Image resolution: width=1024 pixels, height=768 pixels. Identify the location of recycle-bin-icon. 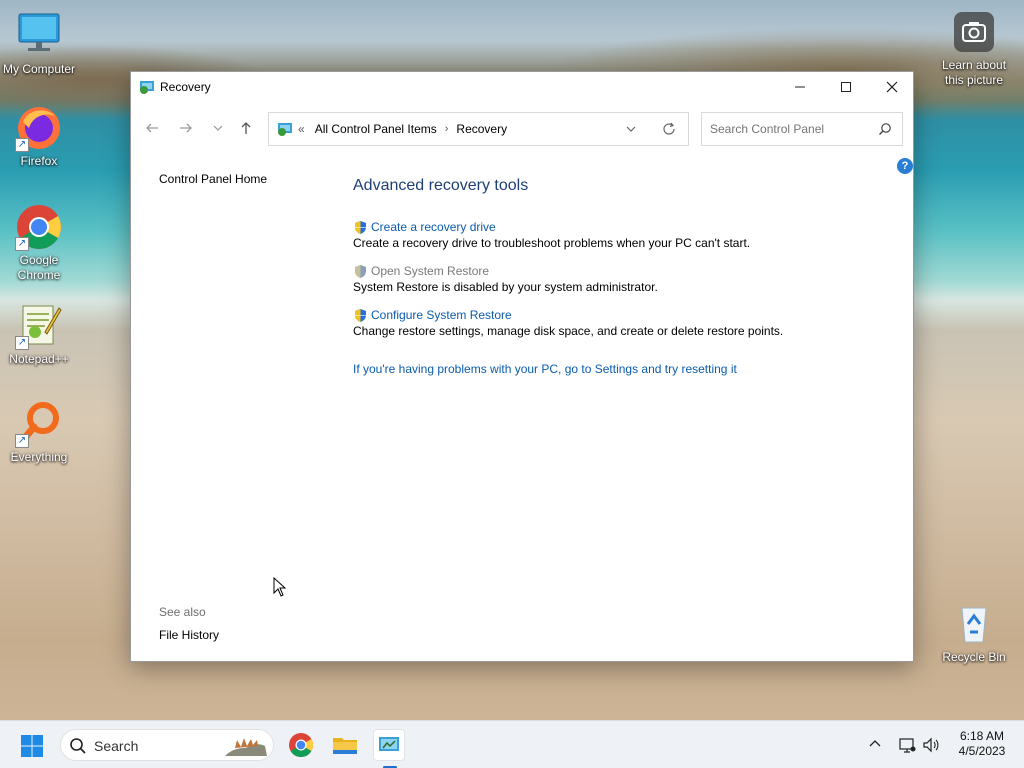
(974, 624).